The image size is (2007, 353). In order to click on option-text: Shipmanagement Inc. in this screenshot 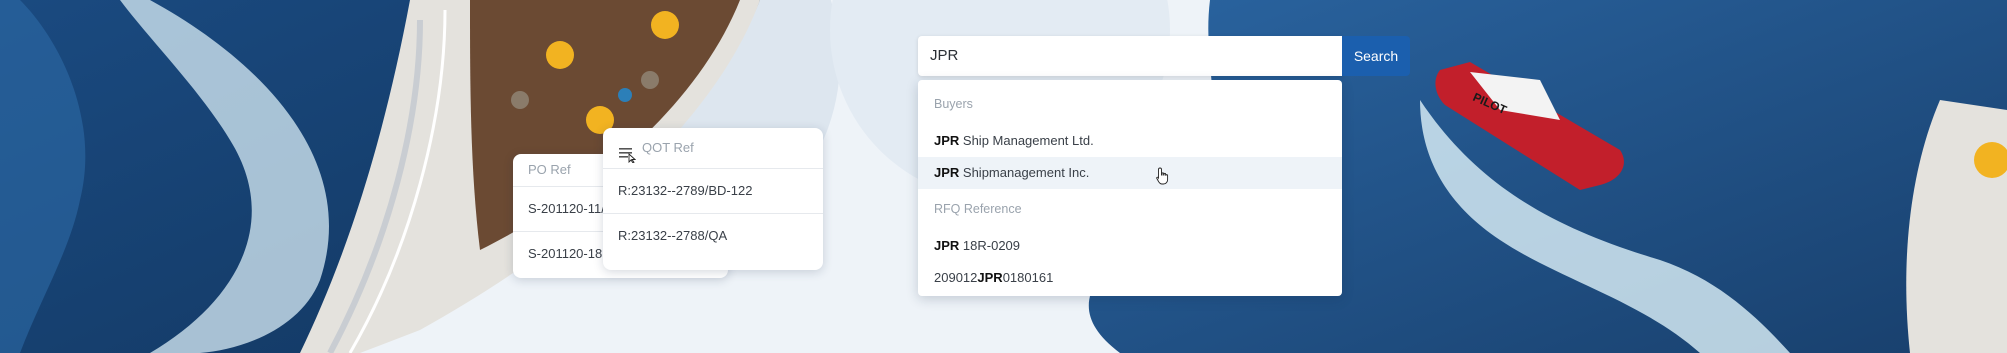, I will do `click(1024, 172)`.